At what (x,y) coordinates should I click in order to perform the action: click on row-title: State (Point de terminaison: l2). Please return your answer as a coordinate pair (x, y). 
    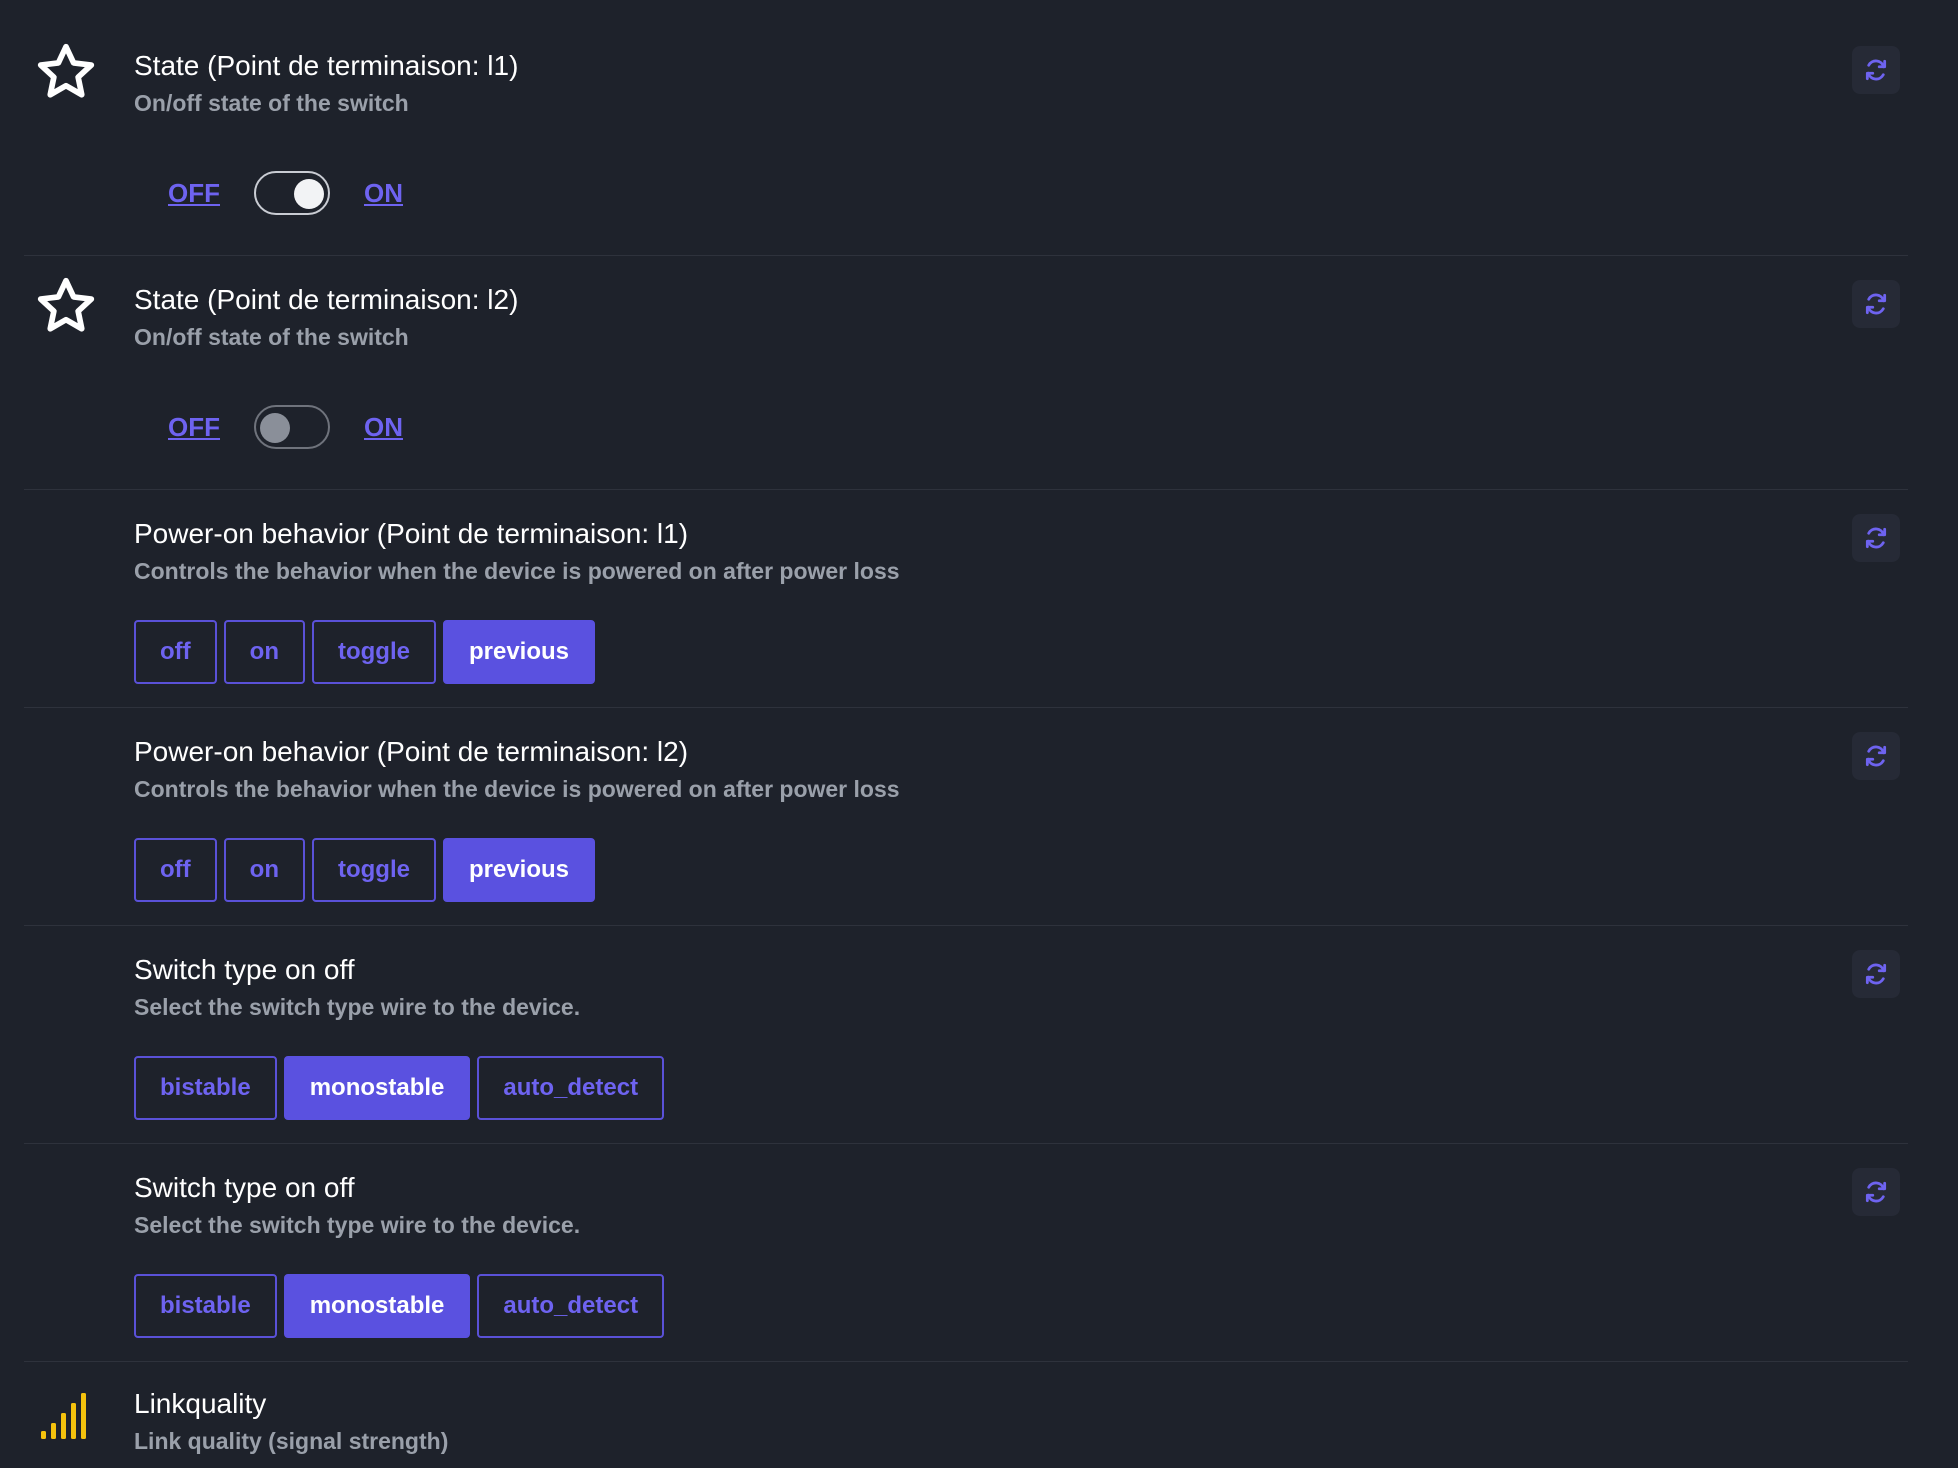
    Looking at the image, I should click on (326, 299).